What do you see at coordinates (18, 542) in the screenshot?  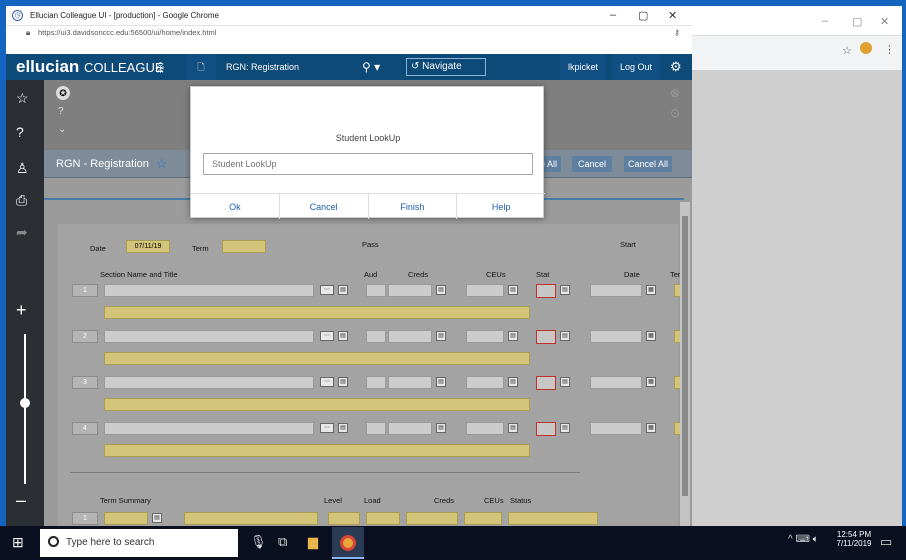 I see `windows-start-icon: ⊞` at bounding box center [18, 542].